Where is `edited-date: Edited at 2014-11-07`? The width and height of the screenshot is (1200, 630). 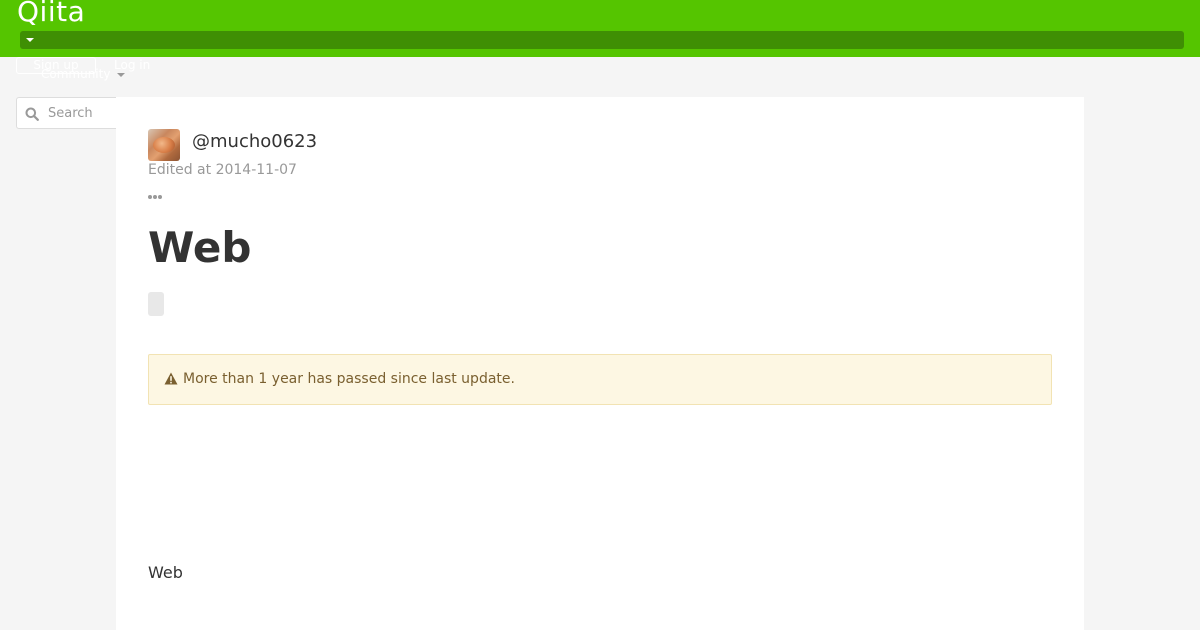
edited-date: Edited at 2014-11-07 is located at coordinates (222, 170).